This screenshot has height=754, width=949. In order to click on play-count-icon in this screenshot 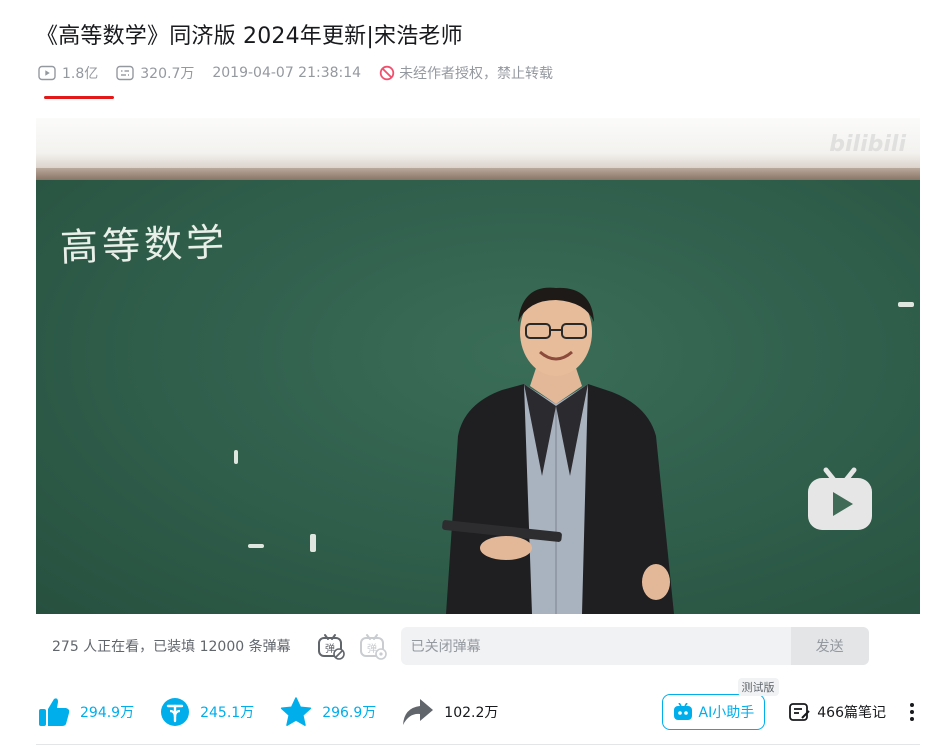, I will do `click(47, 73)`.